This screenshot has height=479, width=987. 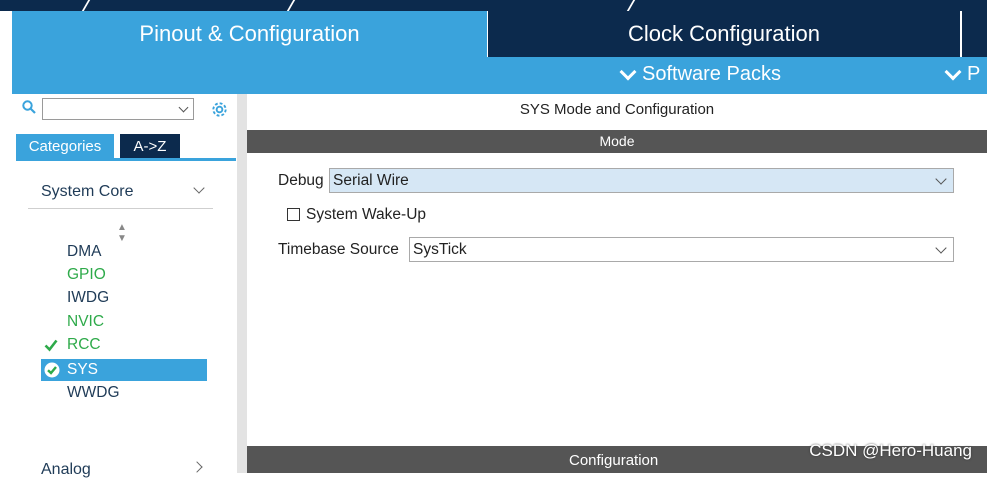 I want to click on top-nav-strip, so click(x=493, y=5).